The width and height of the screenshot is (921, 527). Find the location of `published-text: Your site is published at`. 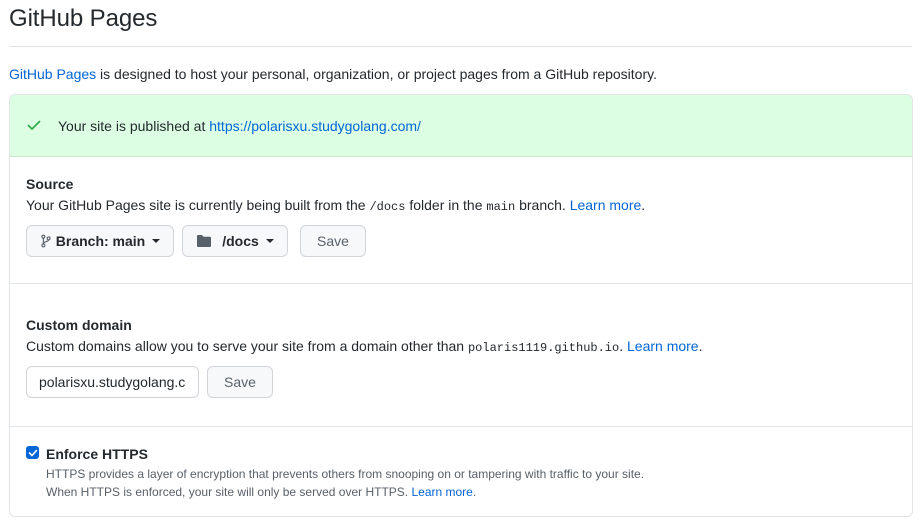

published-text: Your site is published at is located at coordinates (134, 126).